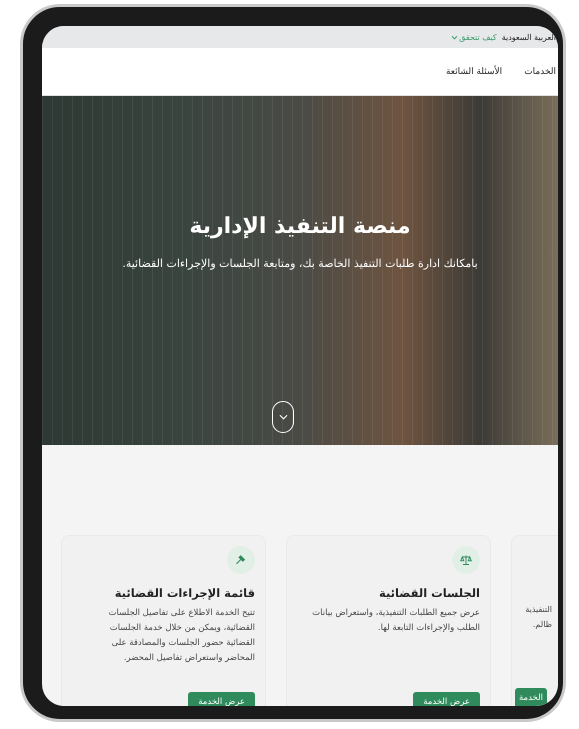  I want to click on nav-link: الخدمات, so click(540, 71).